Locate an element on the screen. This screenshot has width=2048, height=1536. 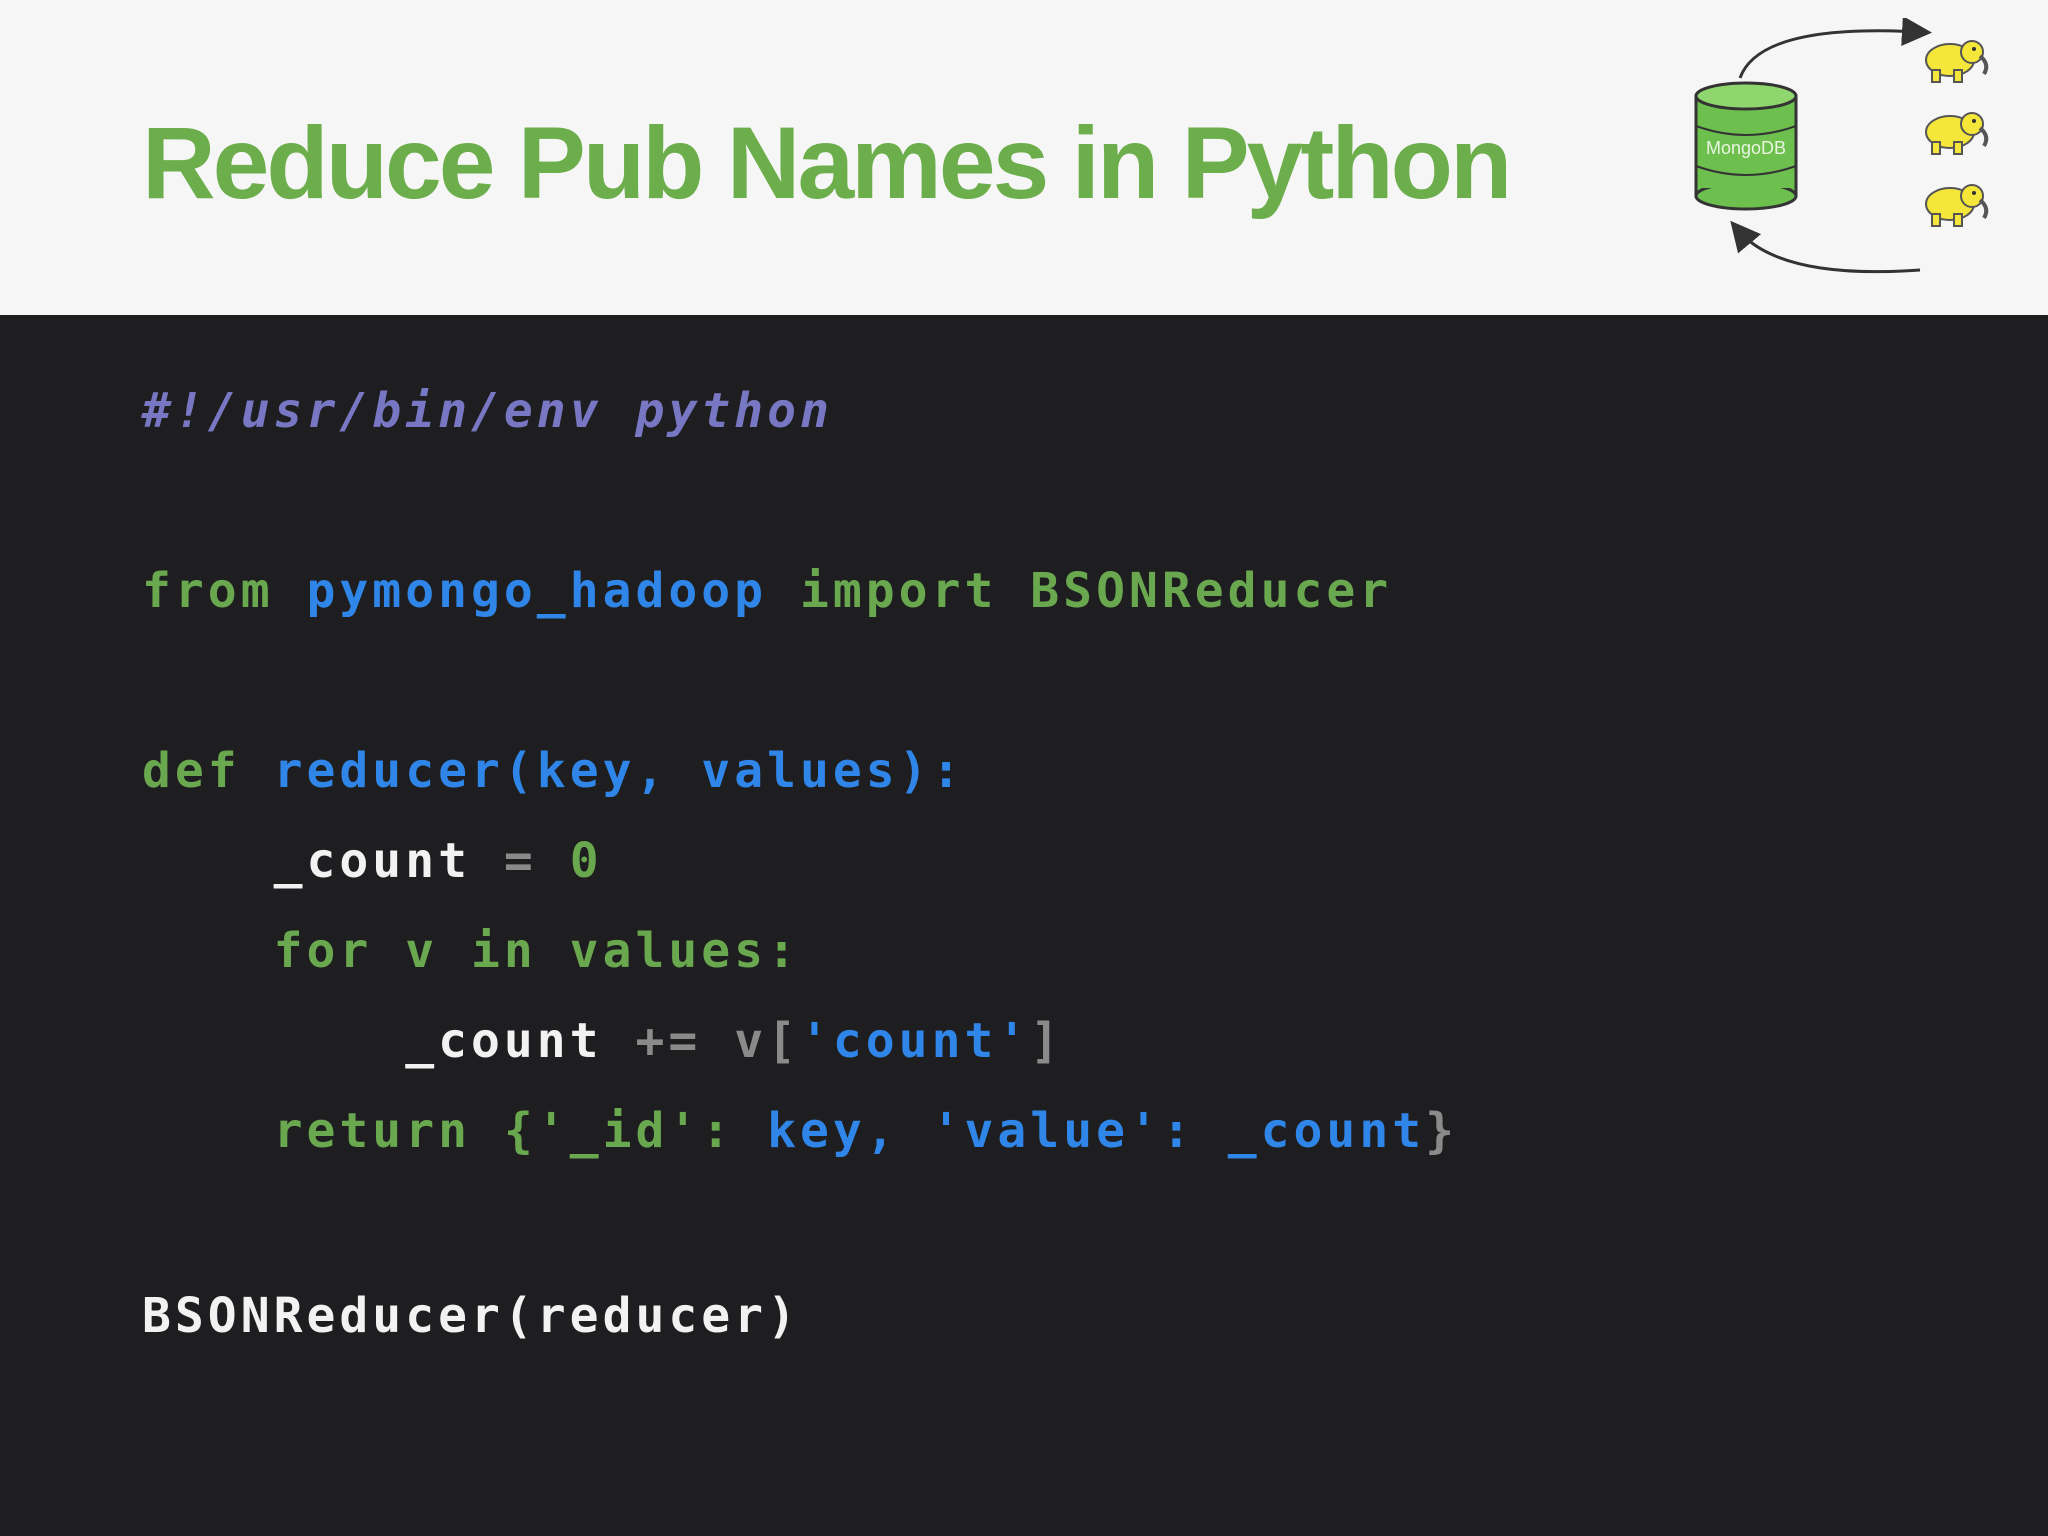
code-line-count-init: _count = 0 is located at coordinates (372, 861).